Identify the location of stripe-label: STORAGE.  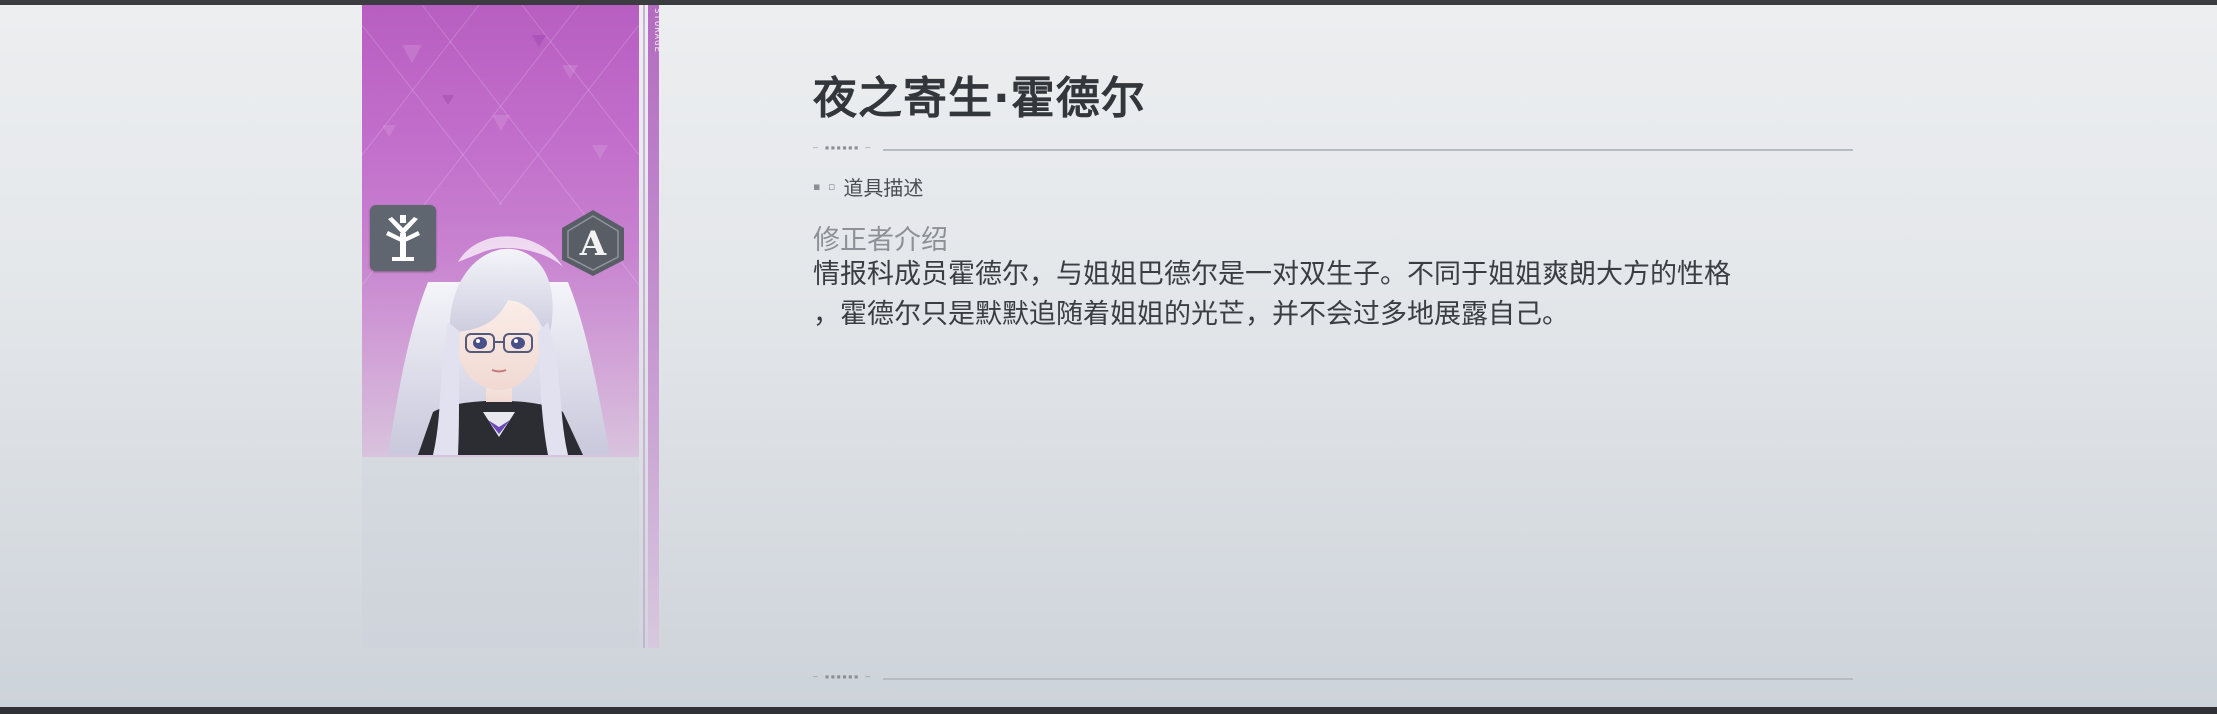
(657, 30).